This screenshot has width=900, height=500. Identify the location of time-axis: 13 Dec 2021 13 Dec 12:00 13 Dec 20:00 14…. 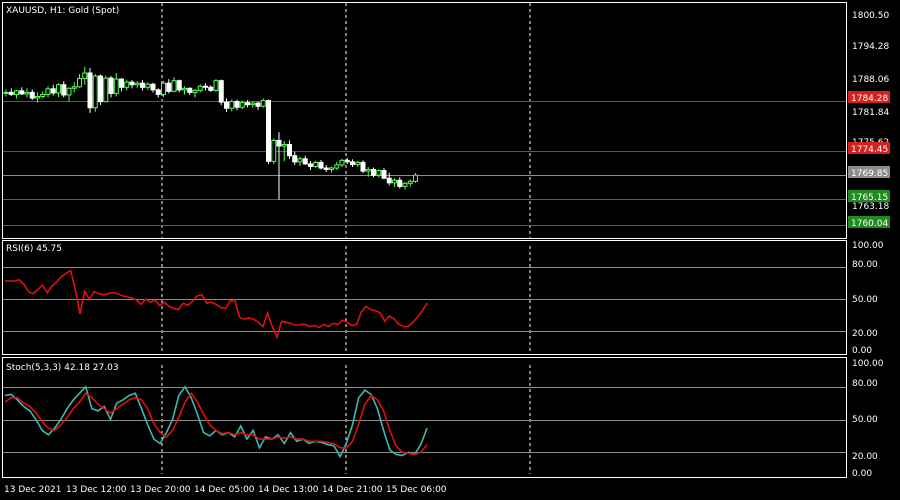
(225, 490).